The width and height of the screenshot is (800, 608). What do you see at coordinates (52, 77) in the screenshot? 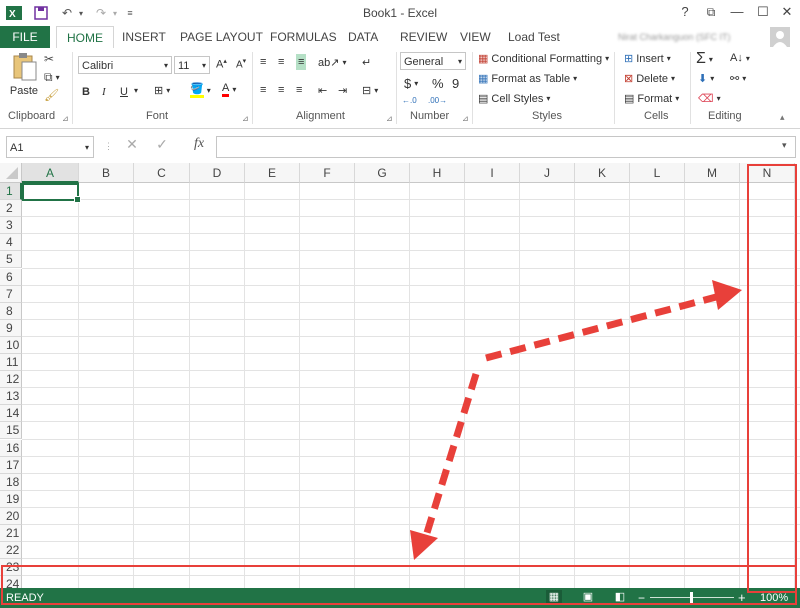
I see `copy-button: ⧉ ▾` at bounding box center [52, 77].